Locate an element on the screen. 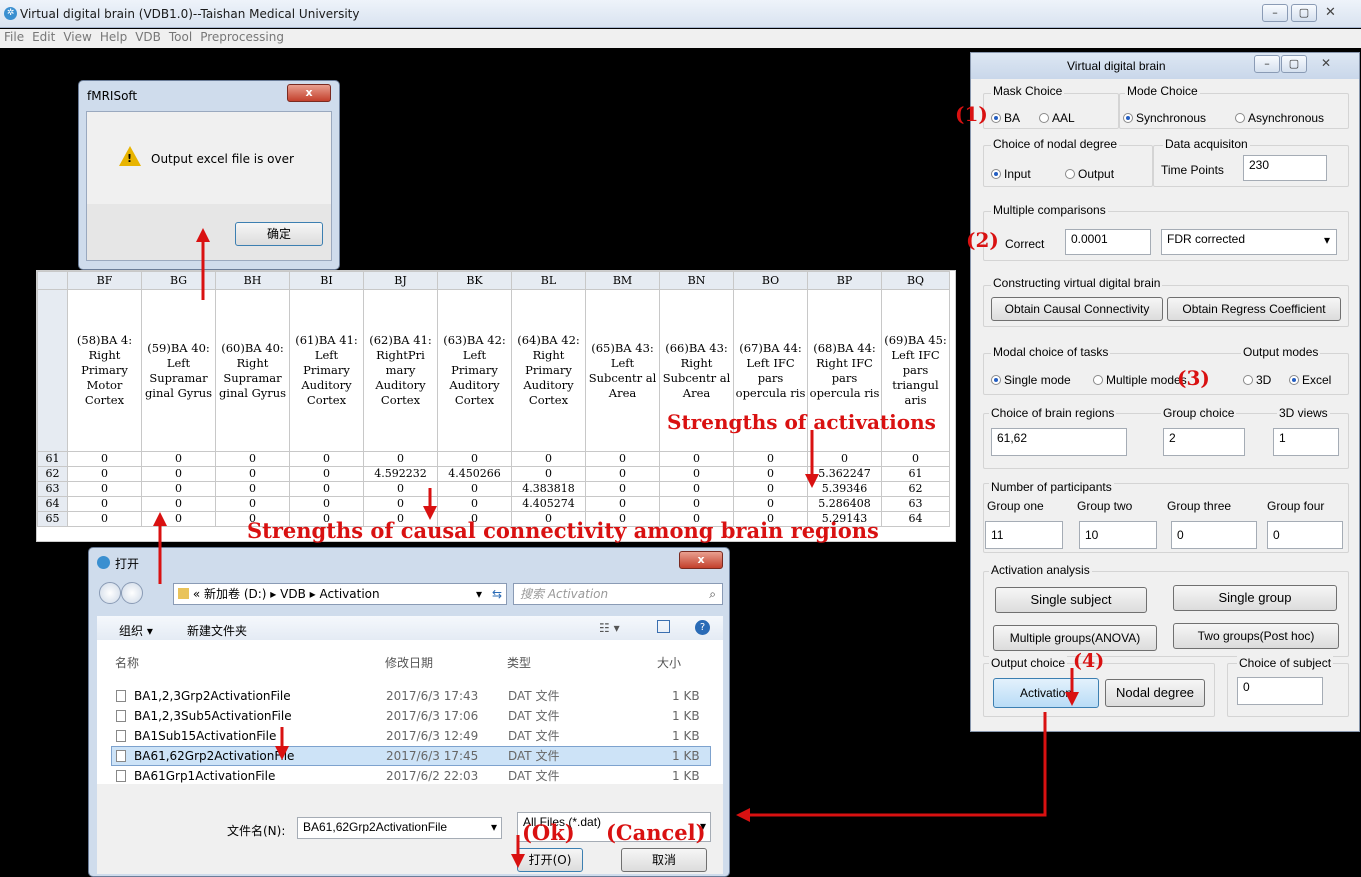  breadcrumb-overflow: « is located at coordinates (196, 594).